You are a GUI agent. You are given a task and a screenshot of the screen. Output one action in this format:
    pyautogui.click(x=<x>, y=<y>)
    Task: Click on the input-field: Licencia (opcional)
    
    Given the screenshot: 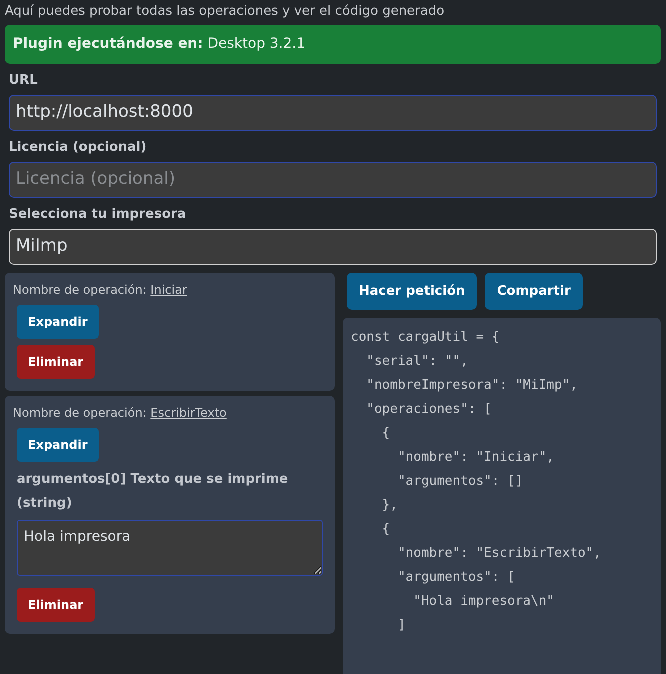 What is the action you would take?
    pyautogui.click(x=333, y=180)
    